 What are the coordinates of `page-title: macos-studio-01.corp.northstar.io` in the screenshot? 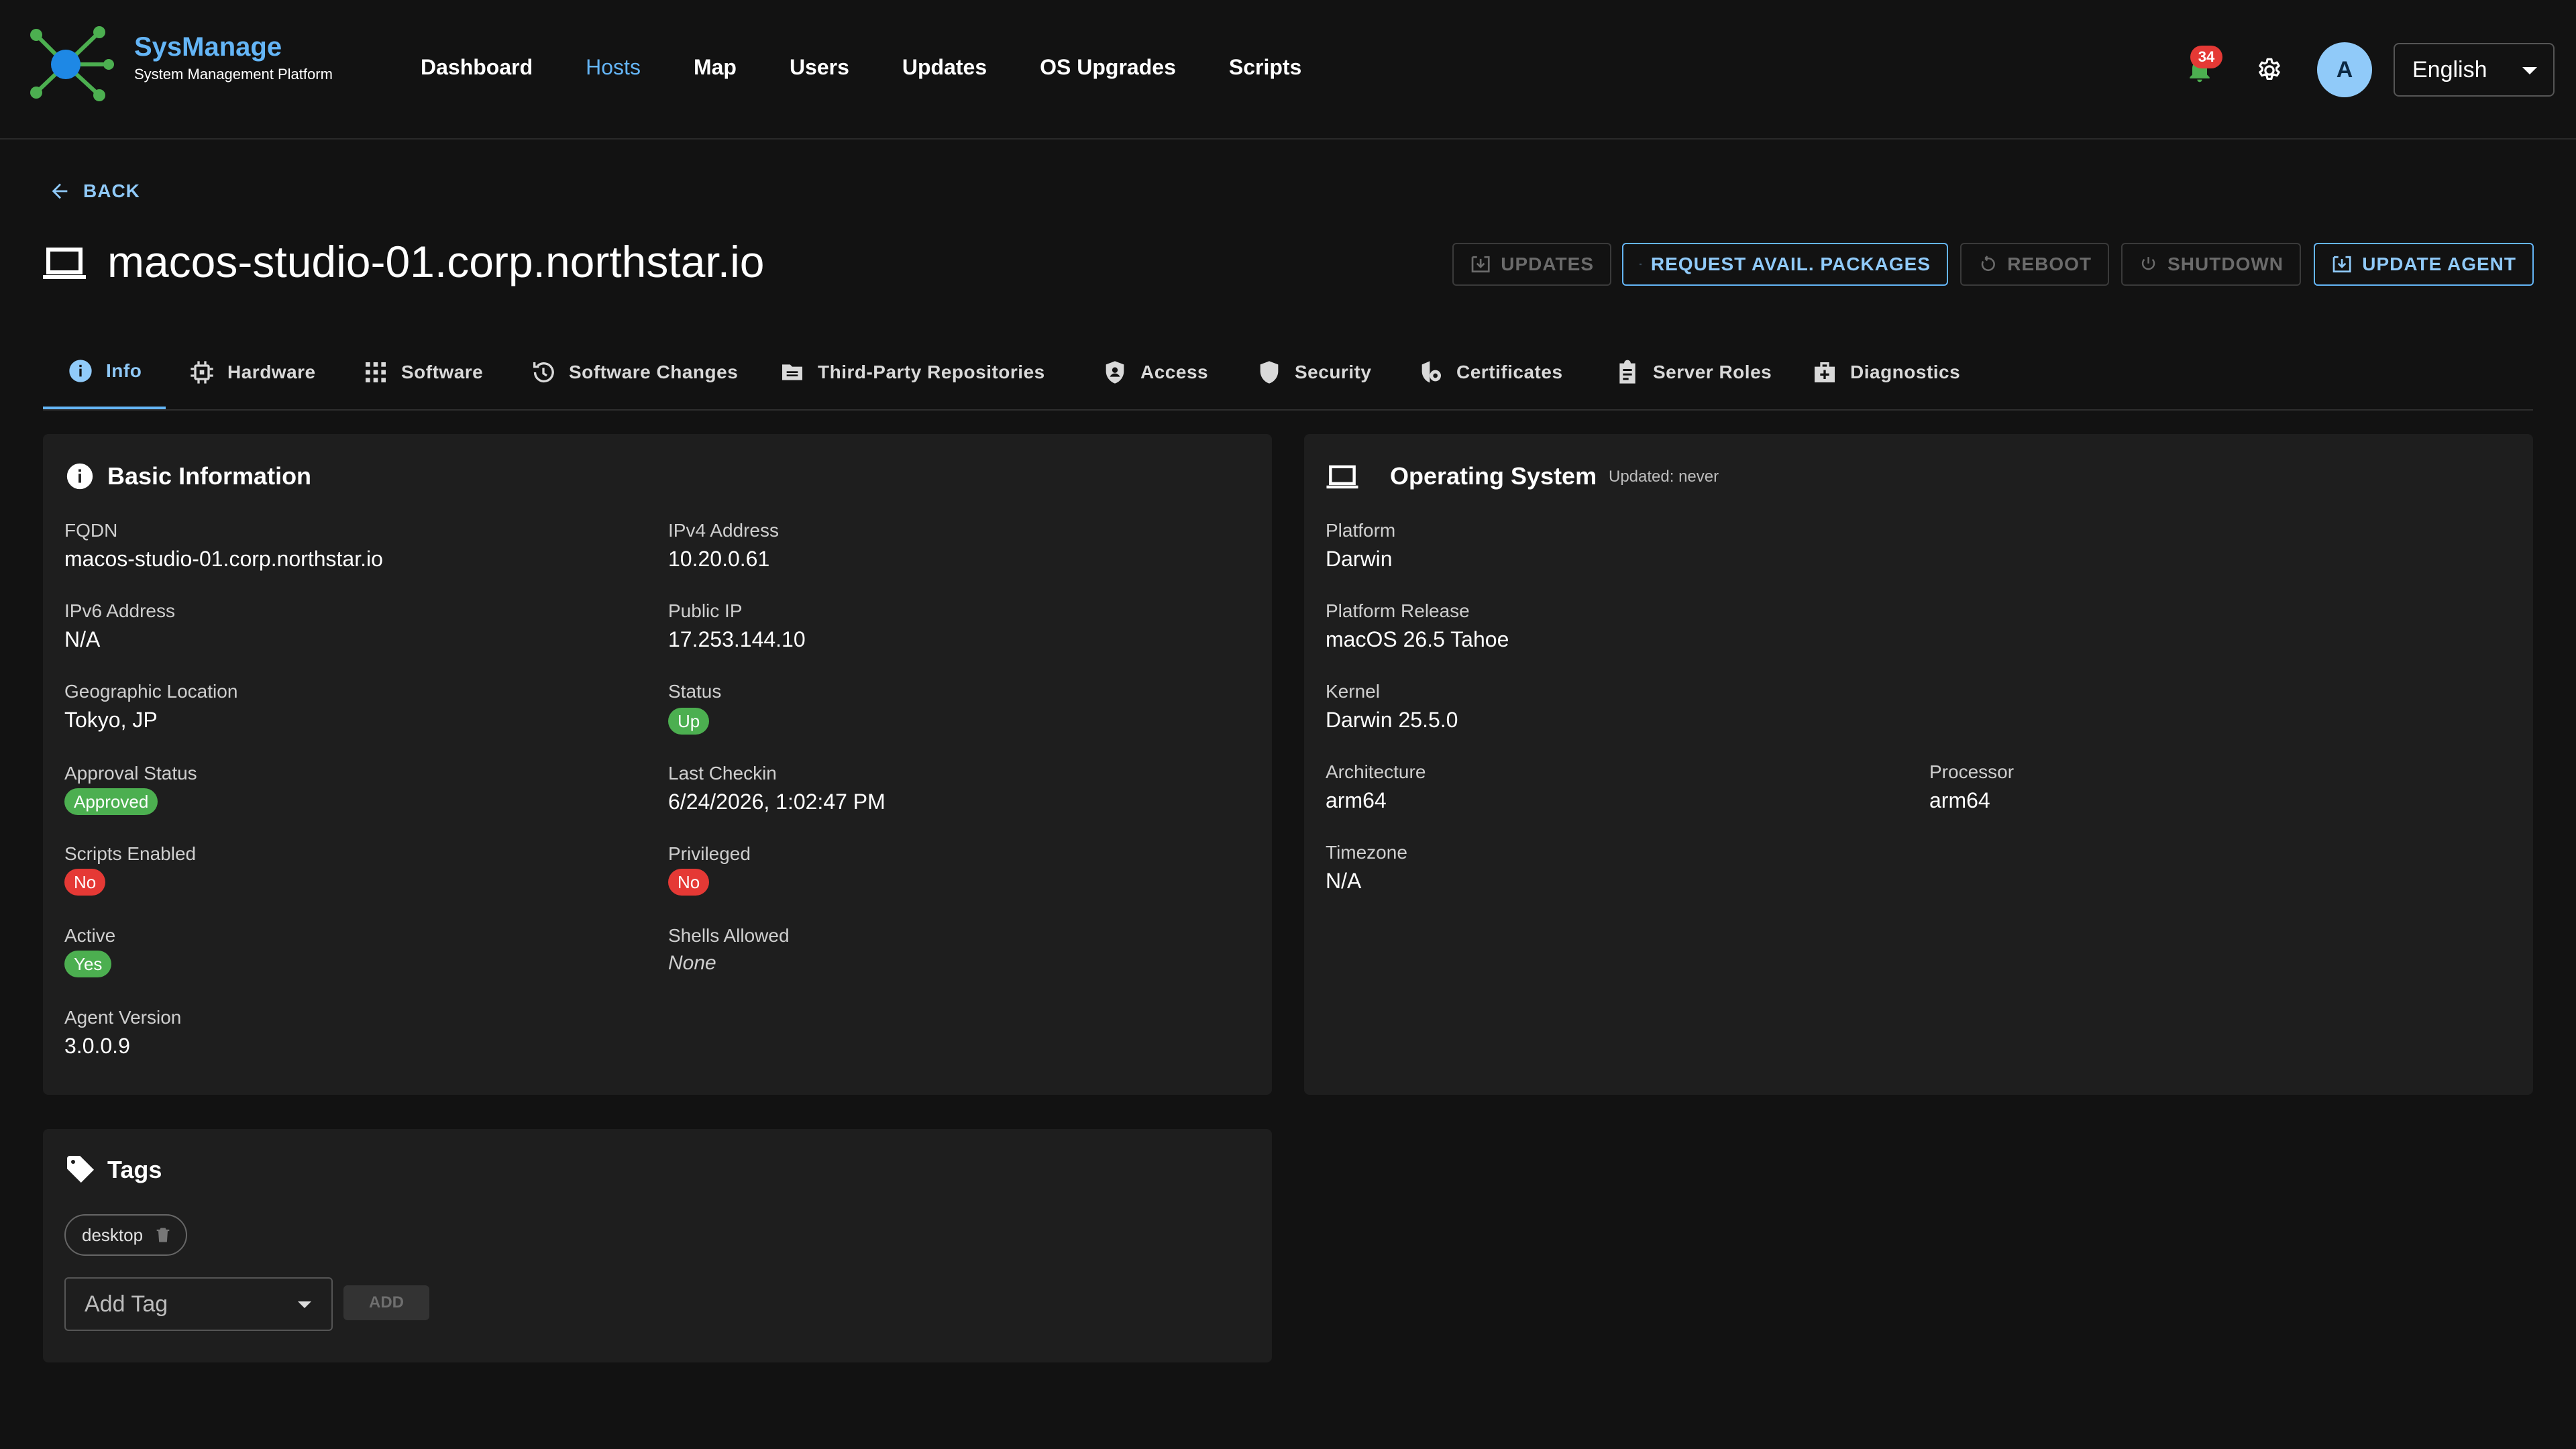 It's located at (436, 261).